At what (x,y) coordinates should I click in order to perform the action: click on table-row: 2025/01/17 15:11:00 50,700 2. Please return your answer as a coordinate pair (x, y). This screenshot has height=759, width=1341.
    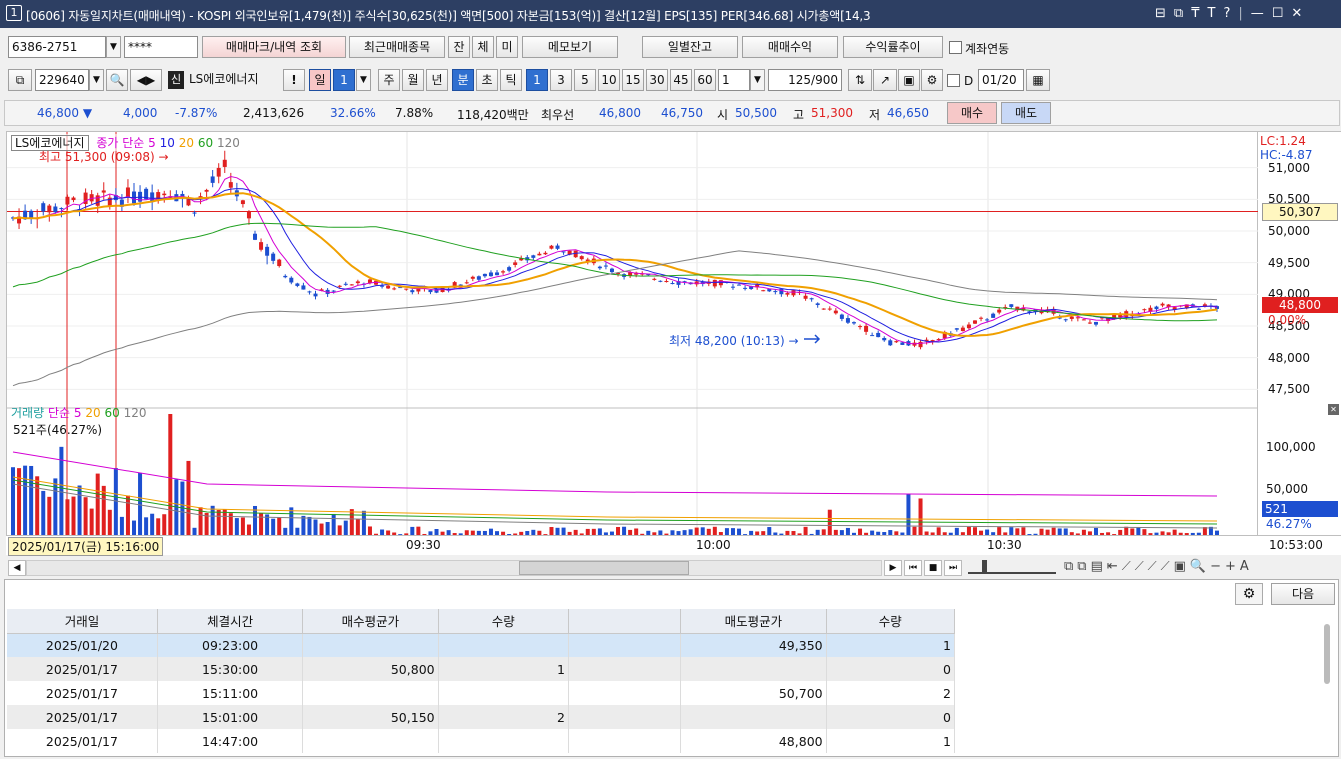
    Looking at the image, I should click on (481, 693).